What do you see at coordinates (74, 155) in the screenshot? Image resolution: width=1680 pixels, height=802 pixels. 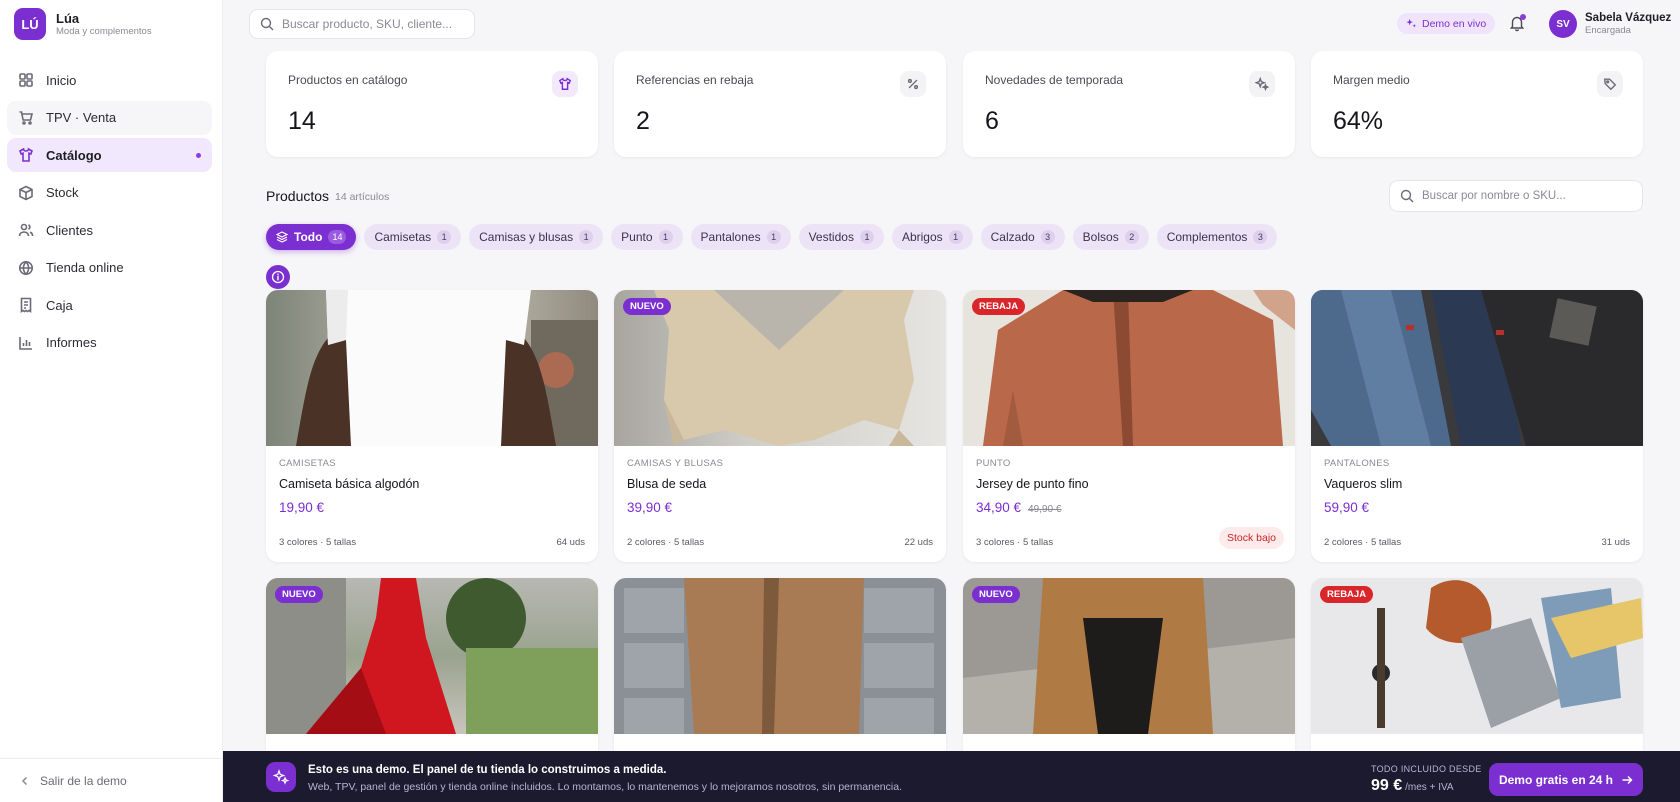 I see `sidebar-item-label: Catálogo` at bounding box center [74, 155].